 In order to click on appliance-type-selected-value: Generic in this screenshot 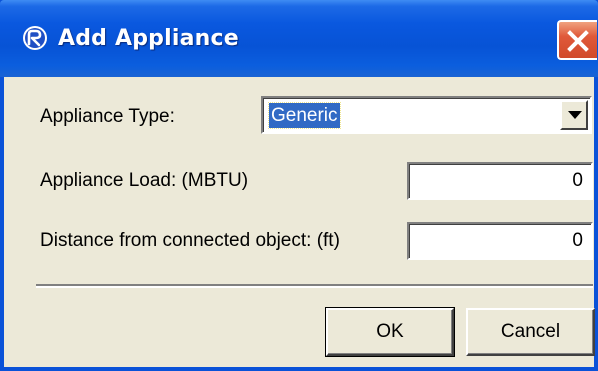, I will do `click(304, 115)`.